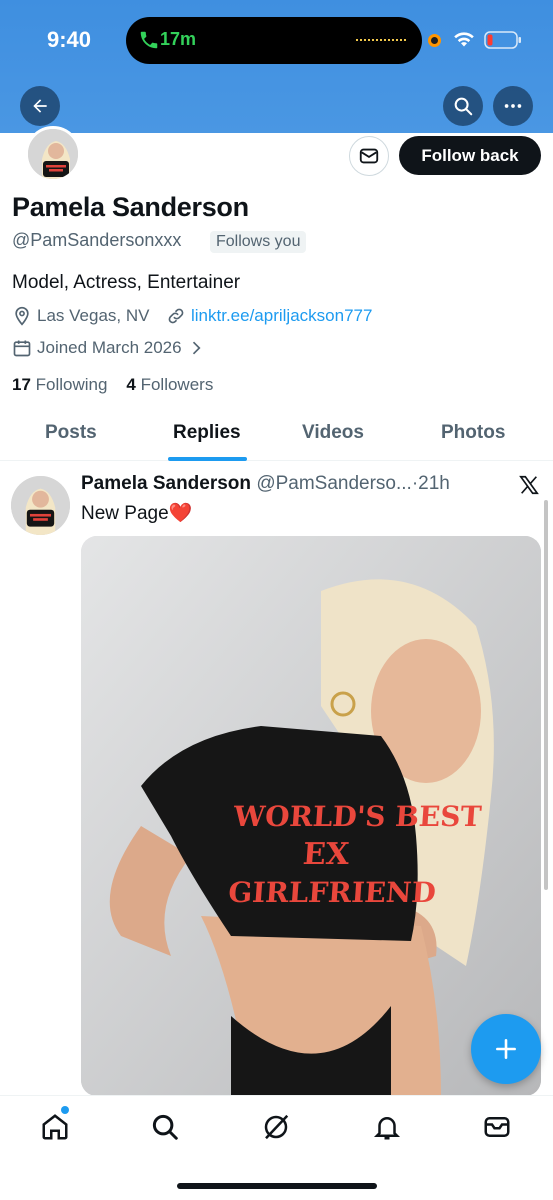  What do you see at coordinates (196, 348) in the screenshot?
I see `chevron-right-icon` at bounding box center [196, 348].